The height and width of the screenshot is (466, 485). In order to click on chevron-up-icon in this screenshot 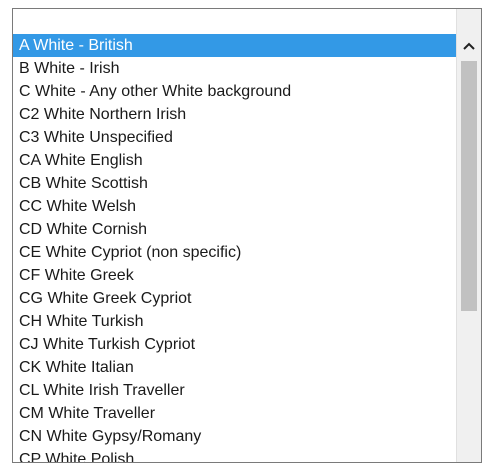, I will do `click(469, 46)`.